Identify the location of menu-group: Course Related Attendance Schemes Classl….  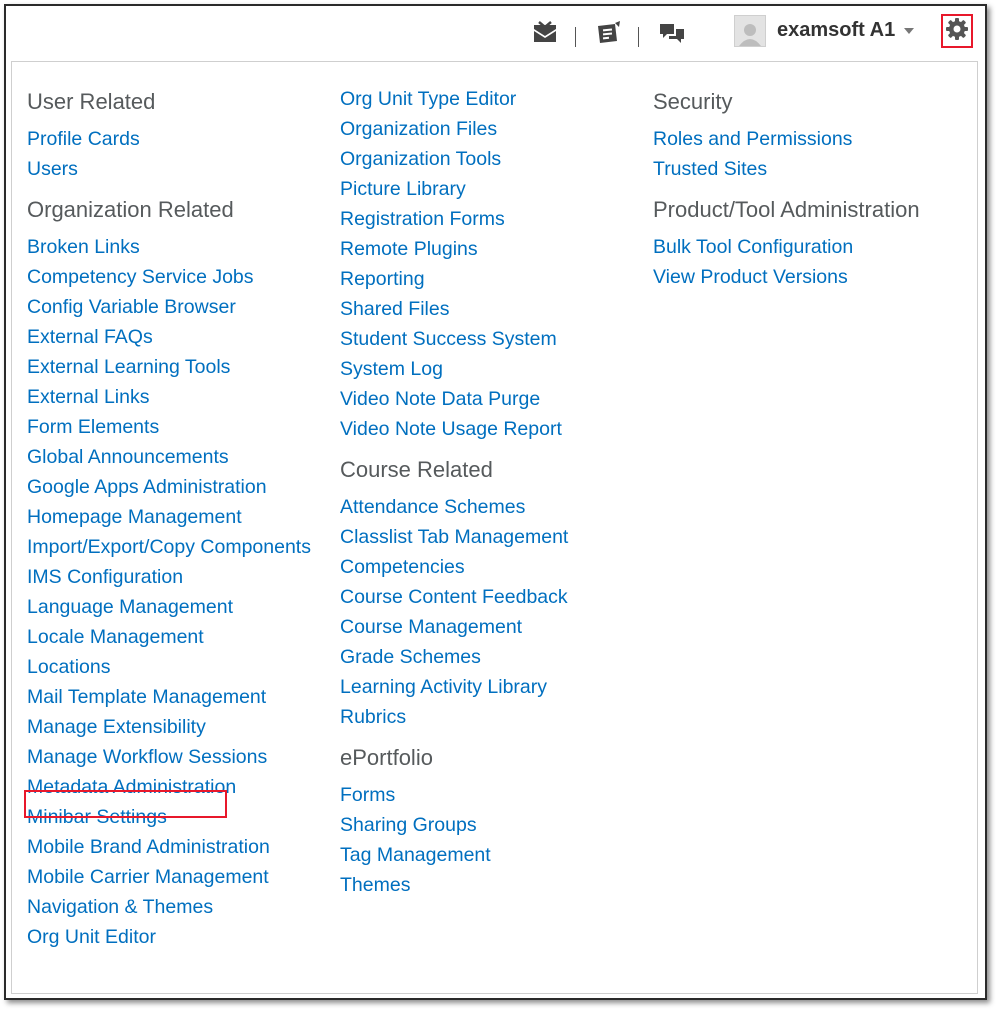
(454, 593).